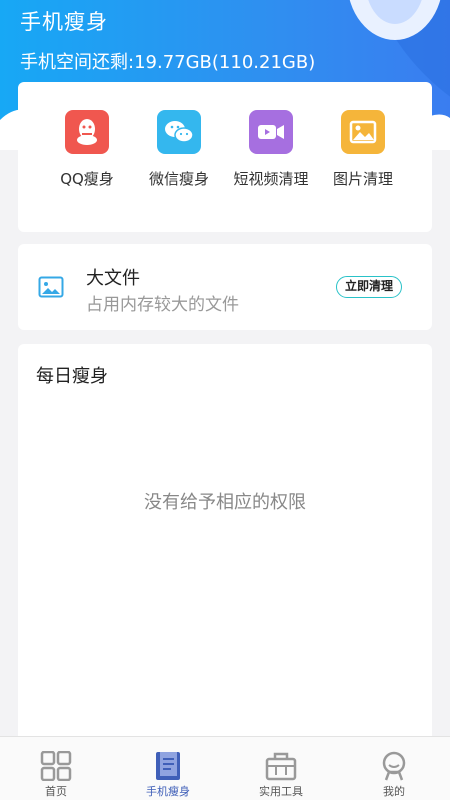  I want to click on image-icon, so click(363, 132).